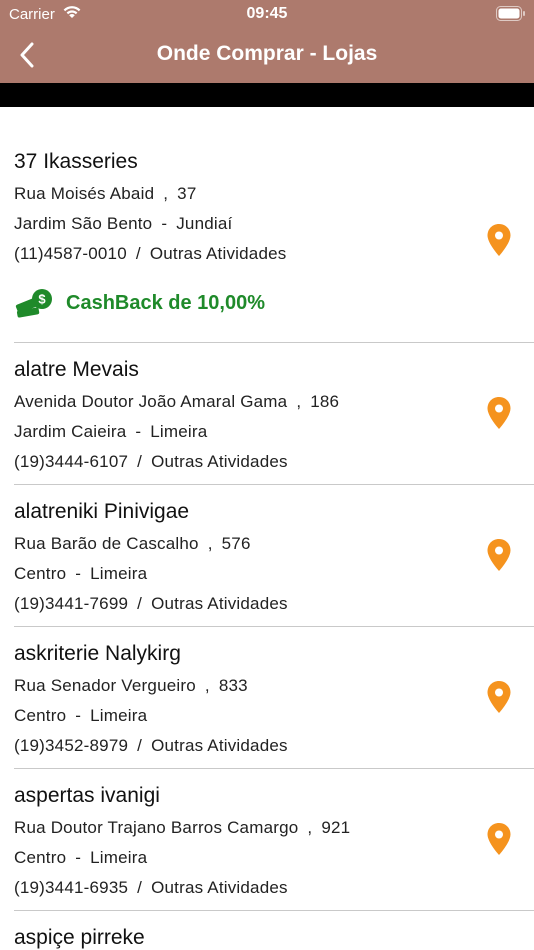 The width and height of the screenshot is (534, 950). Describe the element at coordinates (156, 827) in the screenshot. I see `street: Rua Doutor Trajano Barros Camargo` at that location.